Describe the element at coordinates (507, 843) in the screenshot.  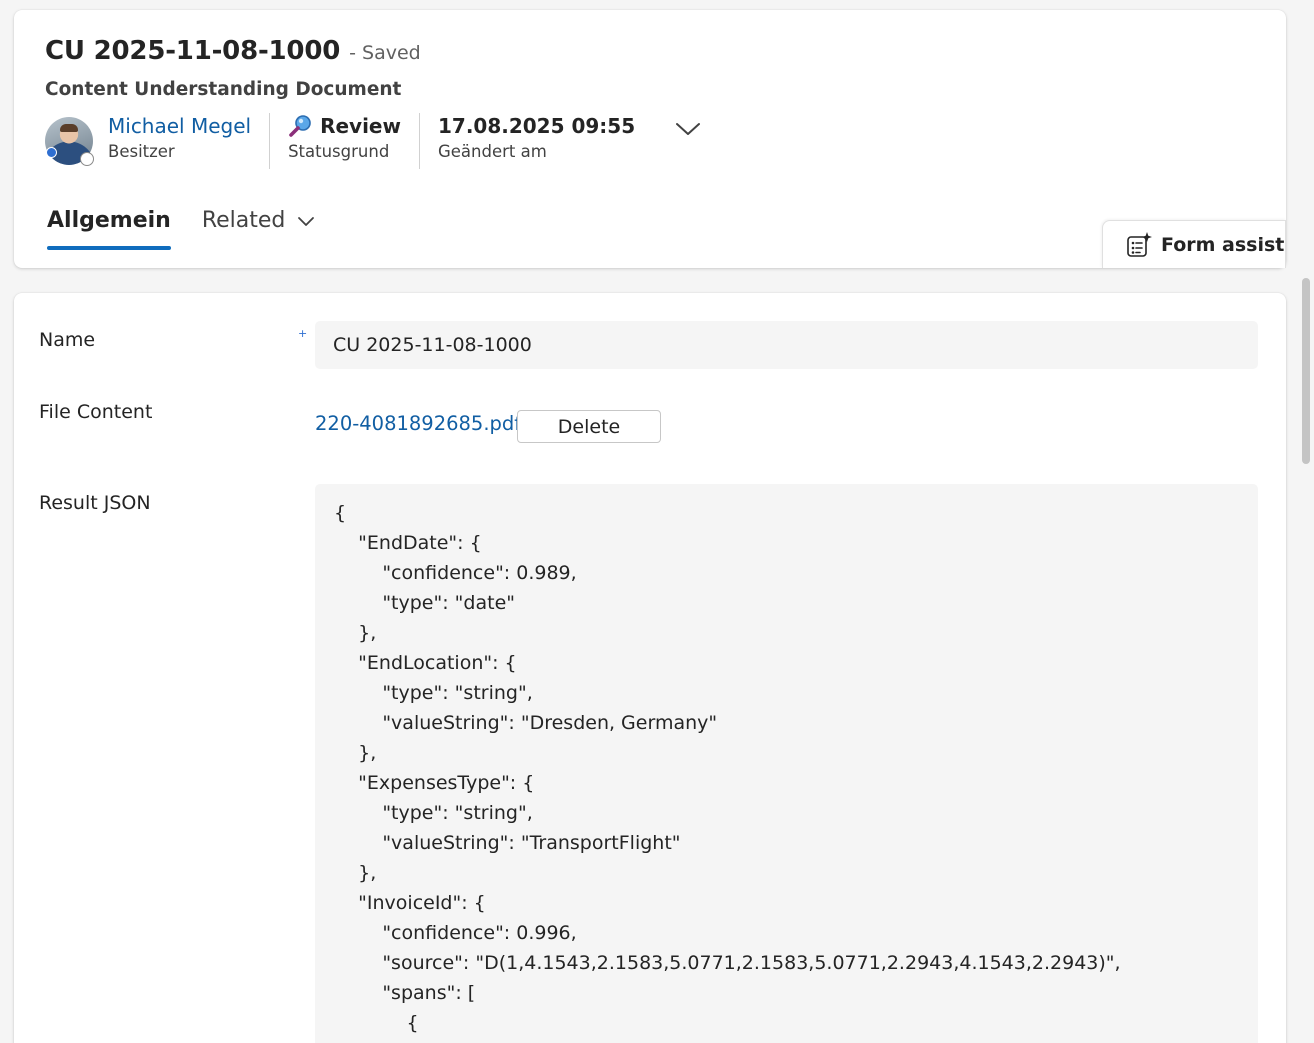
I see `json-line: "valueString": "TransportFlight"` at that location.